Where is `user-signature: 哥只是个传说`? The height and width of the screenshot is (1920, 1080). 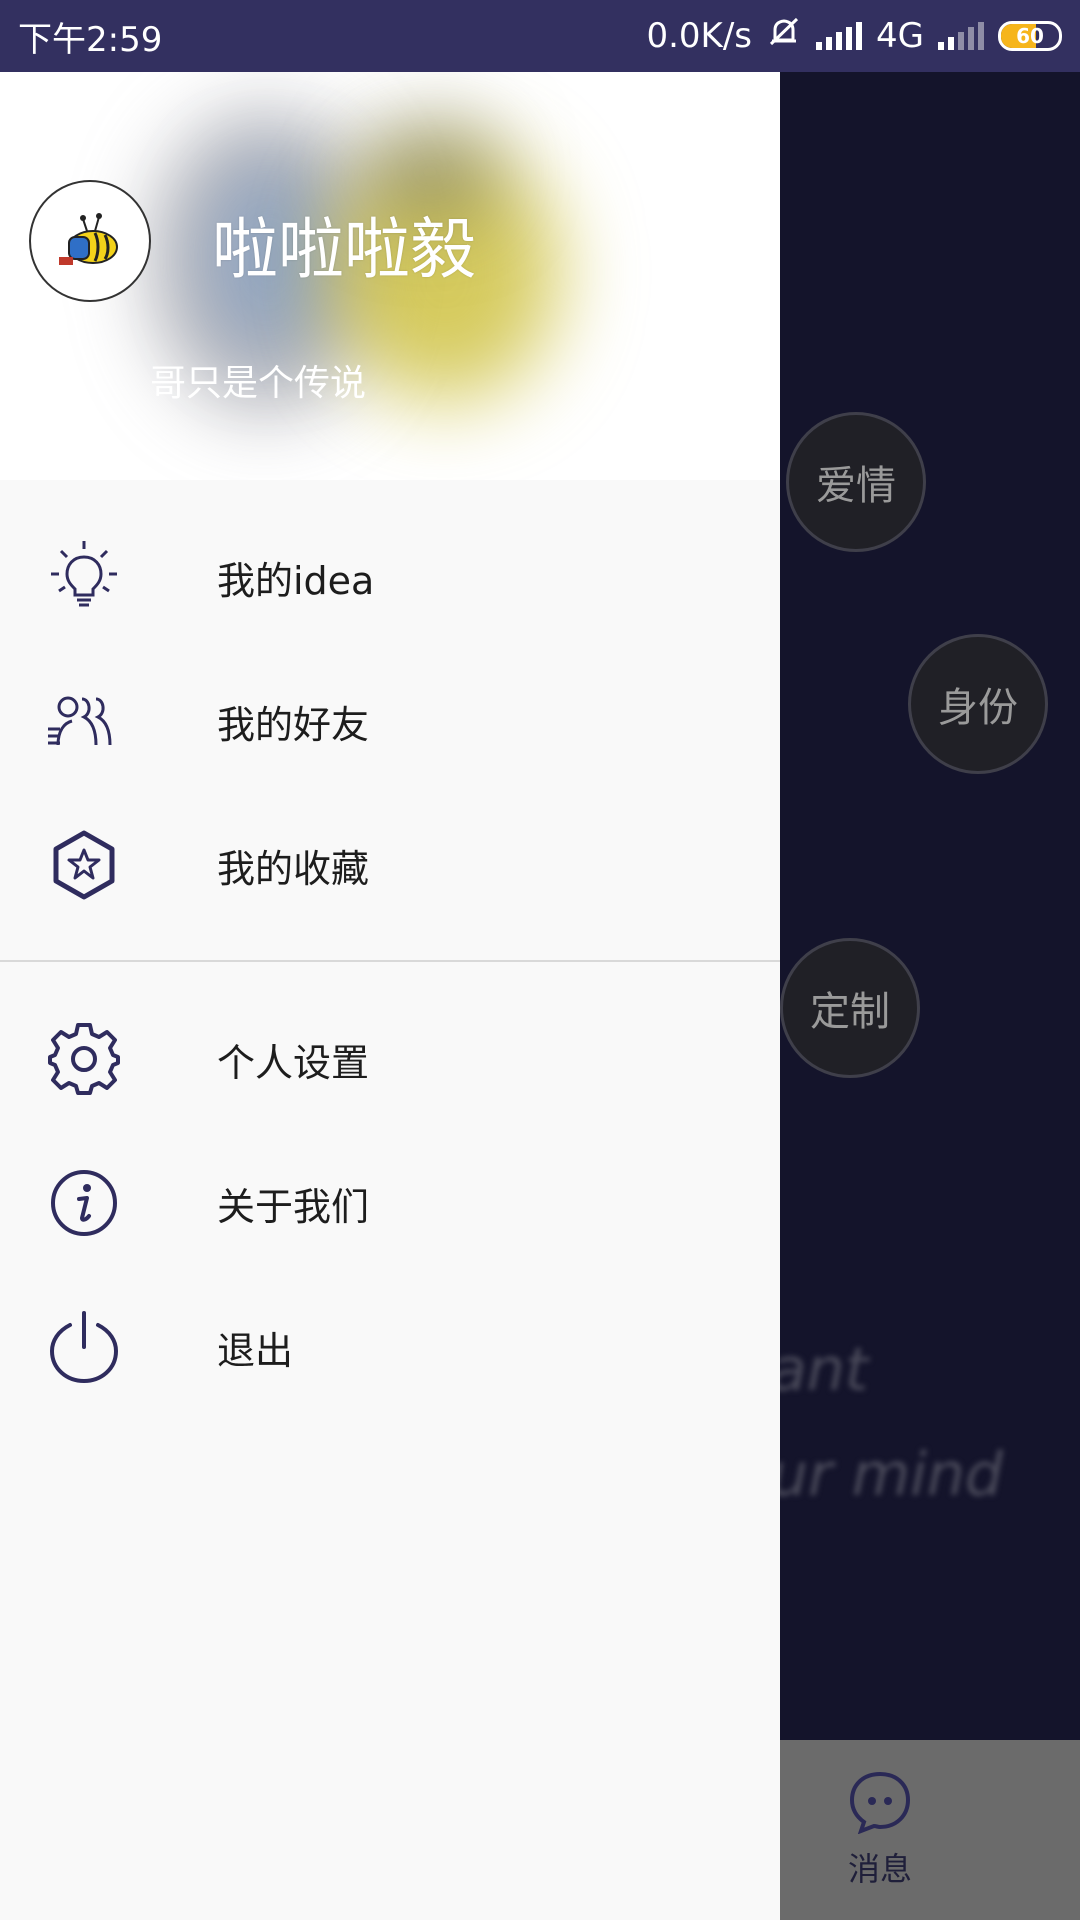 user-signature: 哥只是个传说 is located at coordinates (258, 383).